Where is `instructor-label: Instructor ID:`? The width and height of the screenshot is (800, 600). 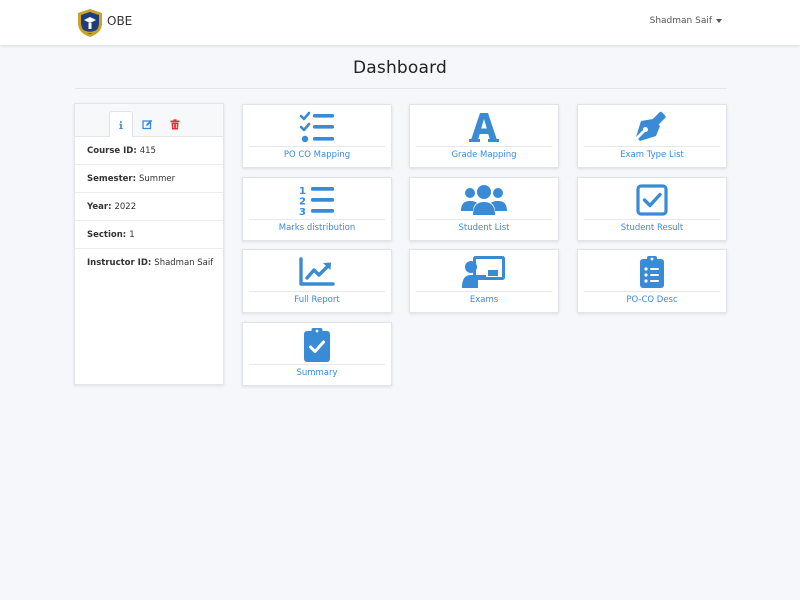 instructor-label: Instructor ID: is located at coordinates (119, 263).